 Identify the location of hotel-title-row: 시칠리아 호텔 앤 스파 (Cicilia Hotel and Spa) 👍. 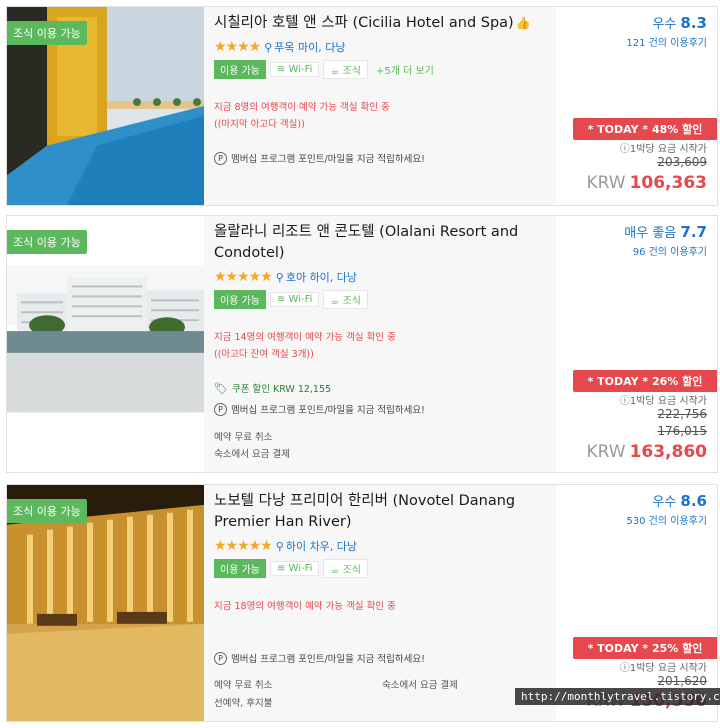
(380, 23).